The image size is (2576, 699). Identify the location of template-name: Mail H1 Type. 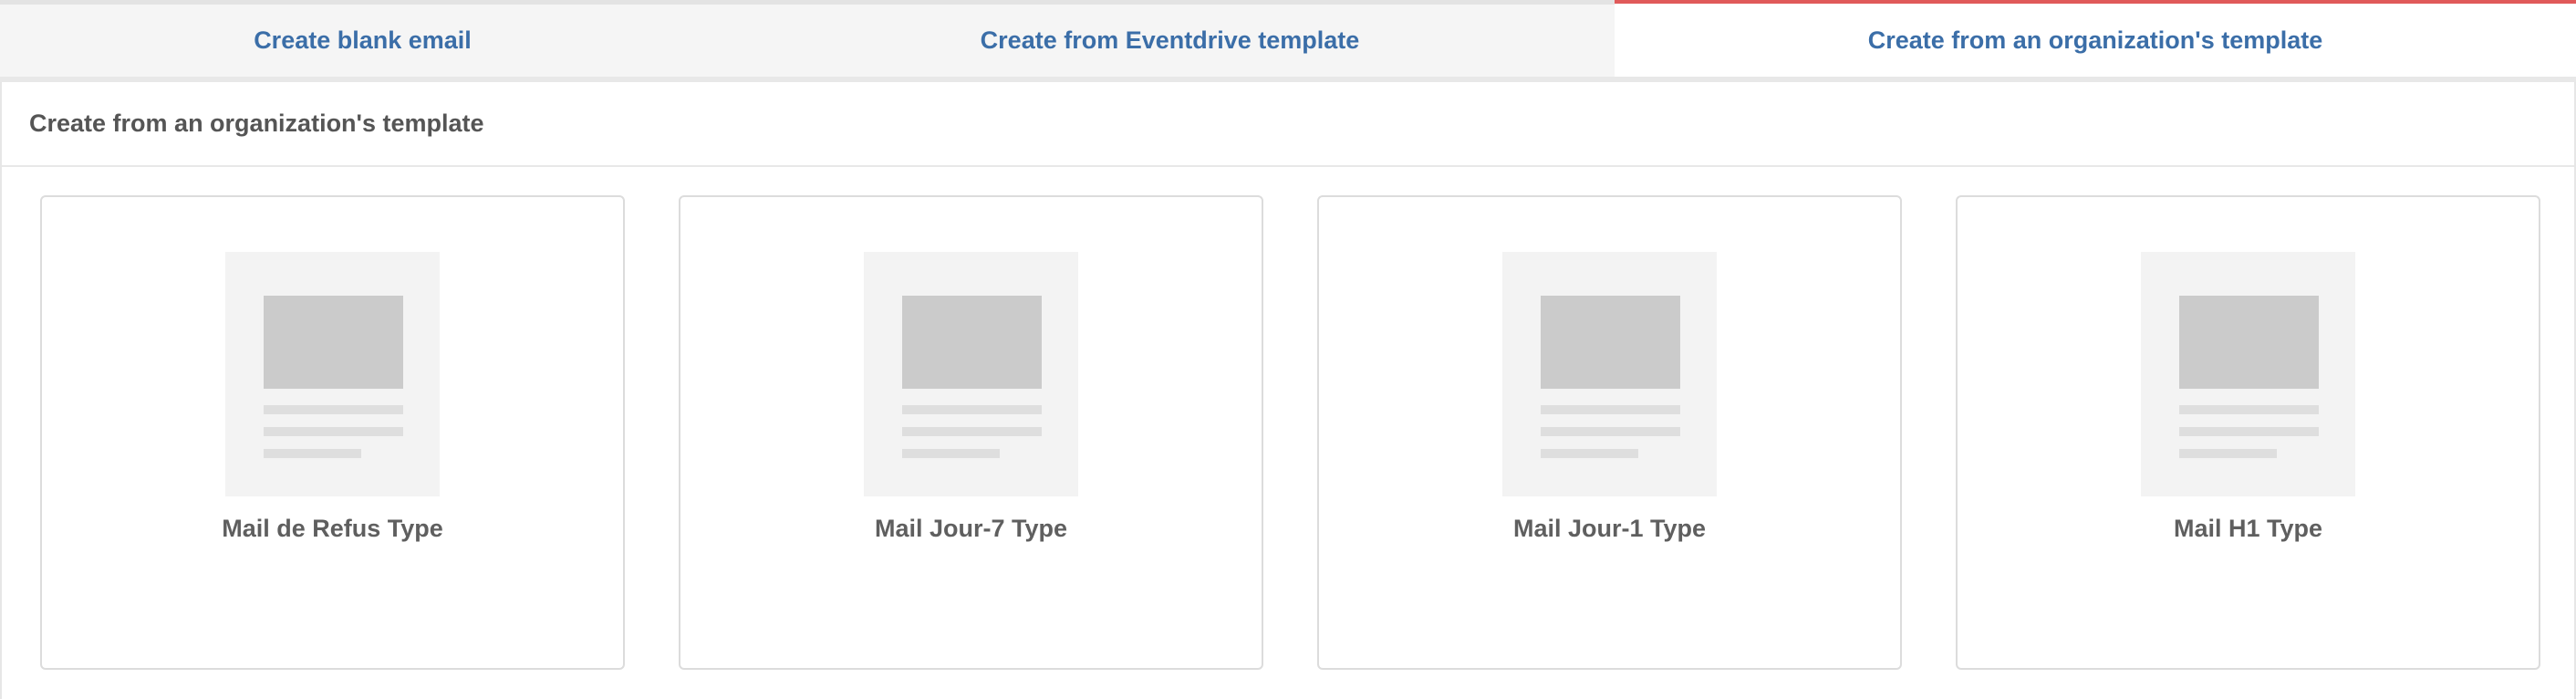
(2248, 528).